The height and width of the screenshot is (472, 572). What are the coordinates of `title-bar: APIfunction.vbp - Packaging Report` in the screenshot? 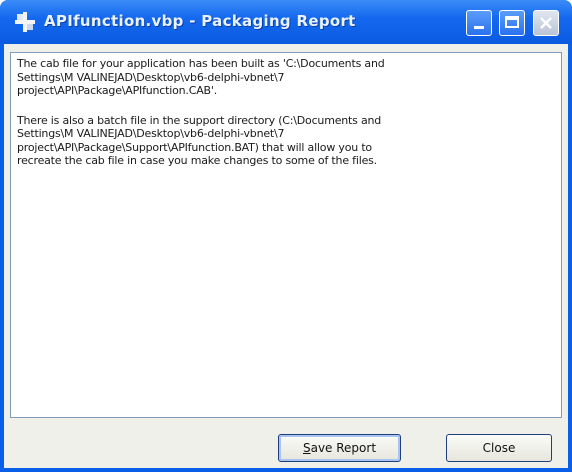 It's located at (286, 22).